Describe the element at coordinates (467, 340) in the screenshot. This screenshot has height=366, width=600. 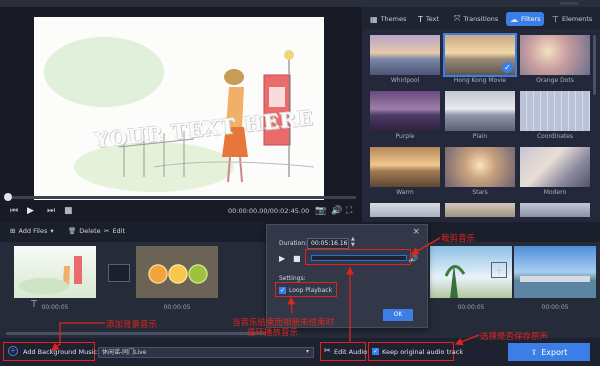
I see `arrow-keep-original` at that location.